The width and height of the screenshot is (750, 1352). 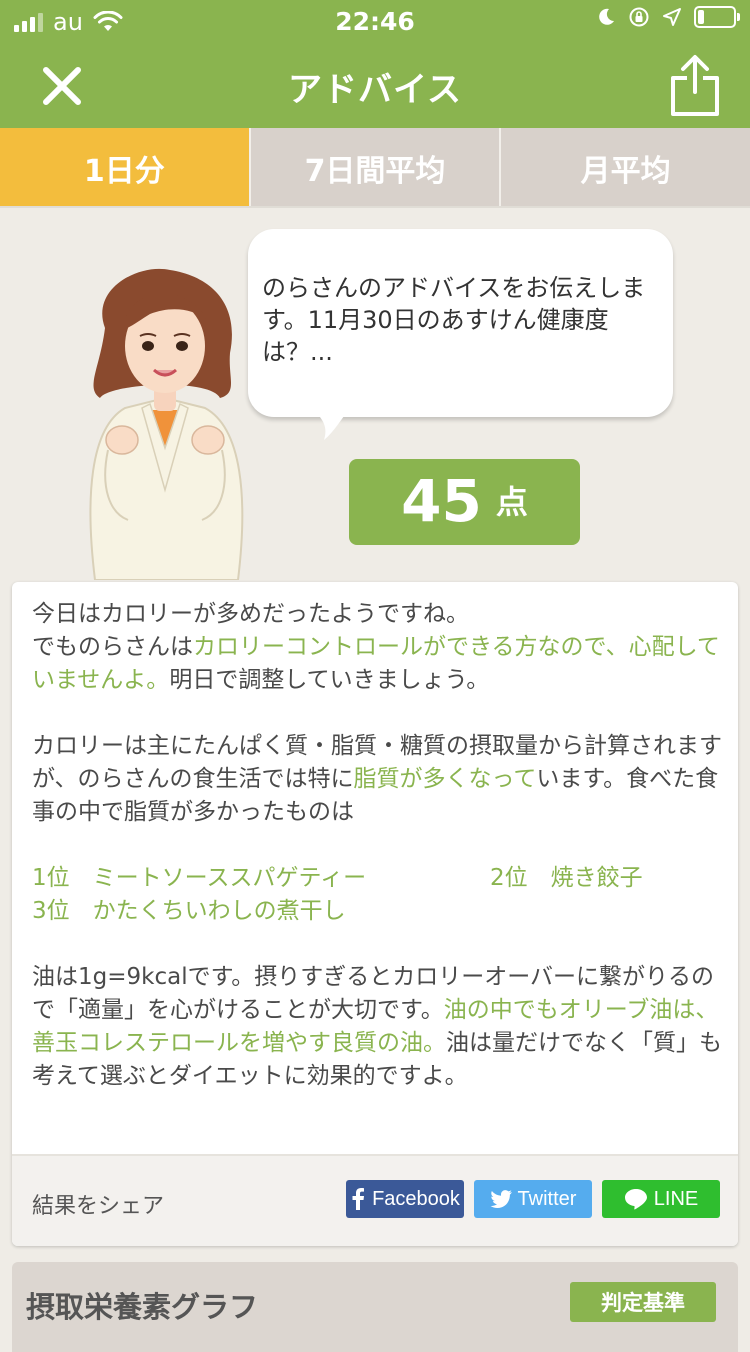 What do you see at coordinates (142, 1307) in the screenshot?
I see `nutrient-graph-title: 摂取栄養素グラフ` at bounding box center [142, 1307].